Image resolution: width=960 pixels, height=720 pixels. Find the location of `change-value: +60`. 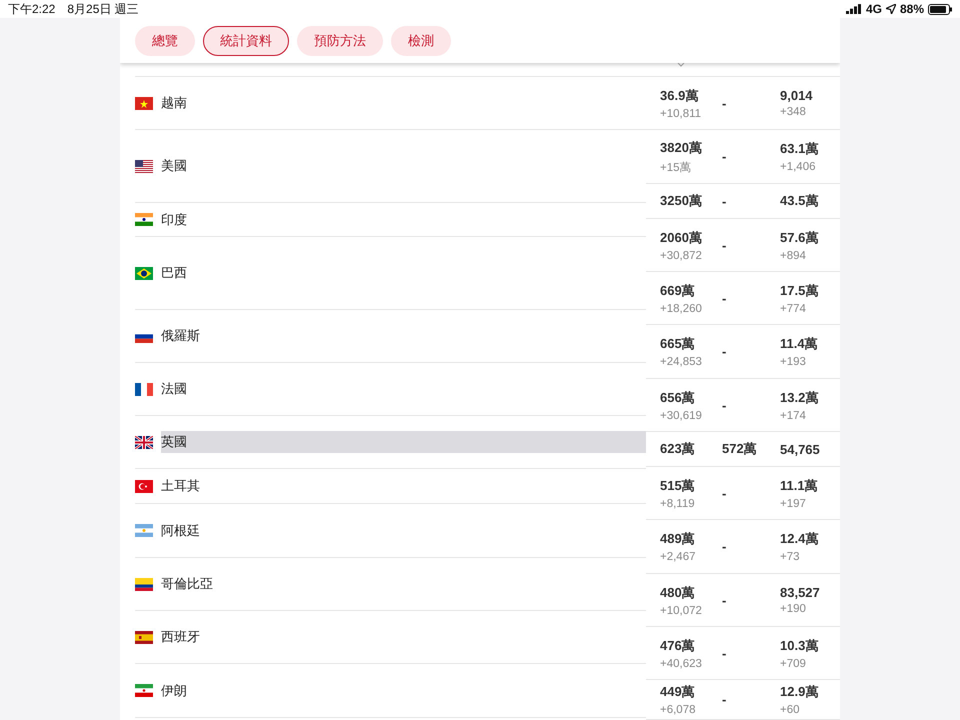

change-value: +60 is located at coordinates (790, 710).